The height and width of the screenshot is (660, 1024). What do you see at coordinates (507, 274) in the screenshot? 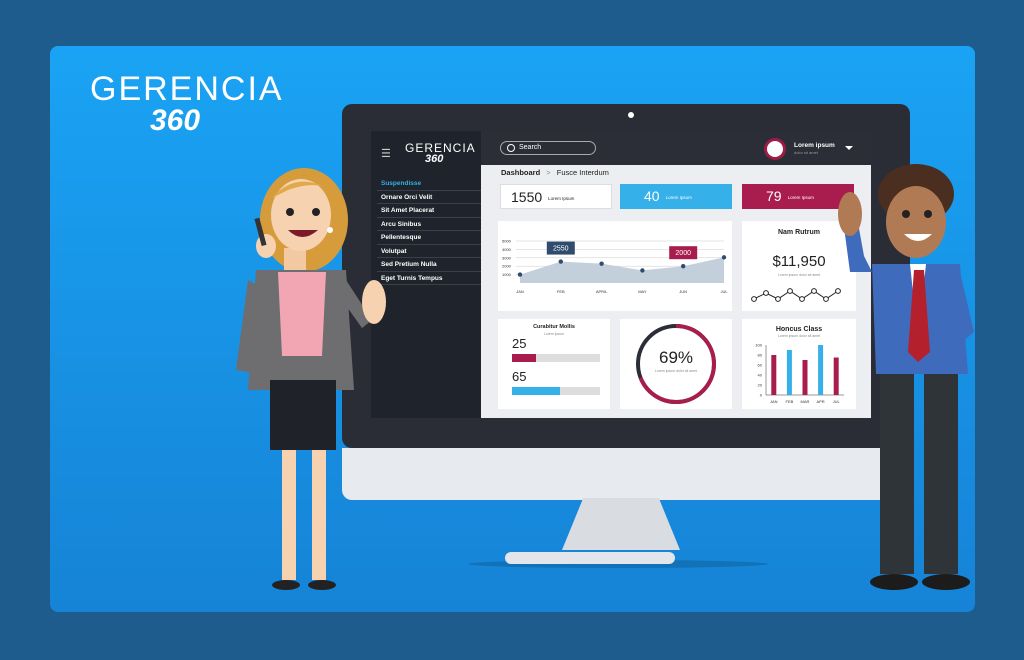
I see `y-tick-label: 1000` at bounding box center [507, 274].